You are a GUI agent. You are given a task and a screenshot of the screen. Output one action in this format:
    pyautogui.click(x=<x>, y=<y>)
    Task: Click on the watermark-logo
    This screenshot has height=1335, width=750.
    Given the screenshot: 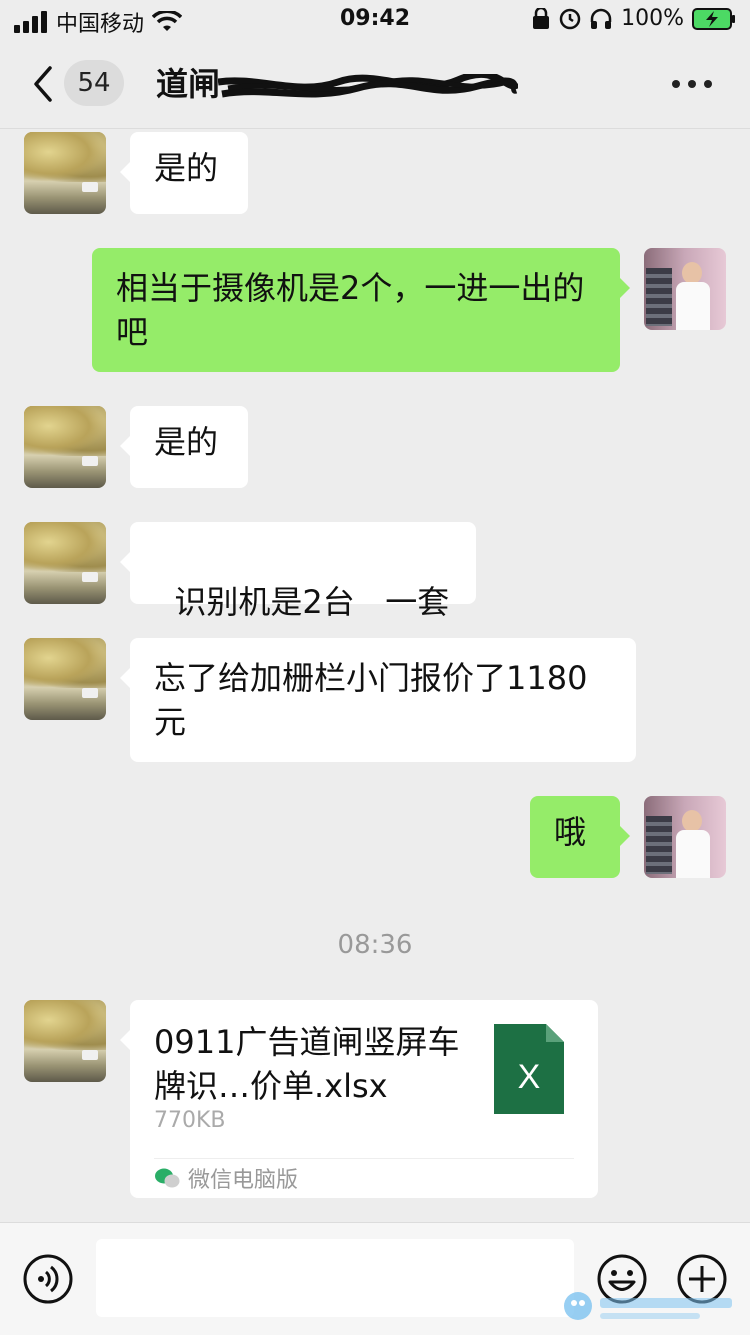 What is the action you would take?
    pyautogui.click(x=648, y=1306)
    